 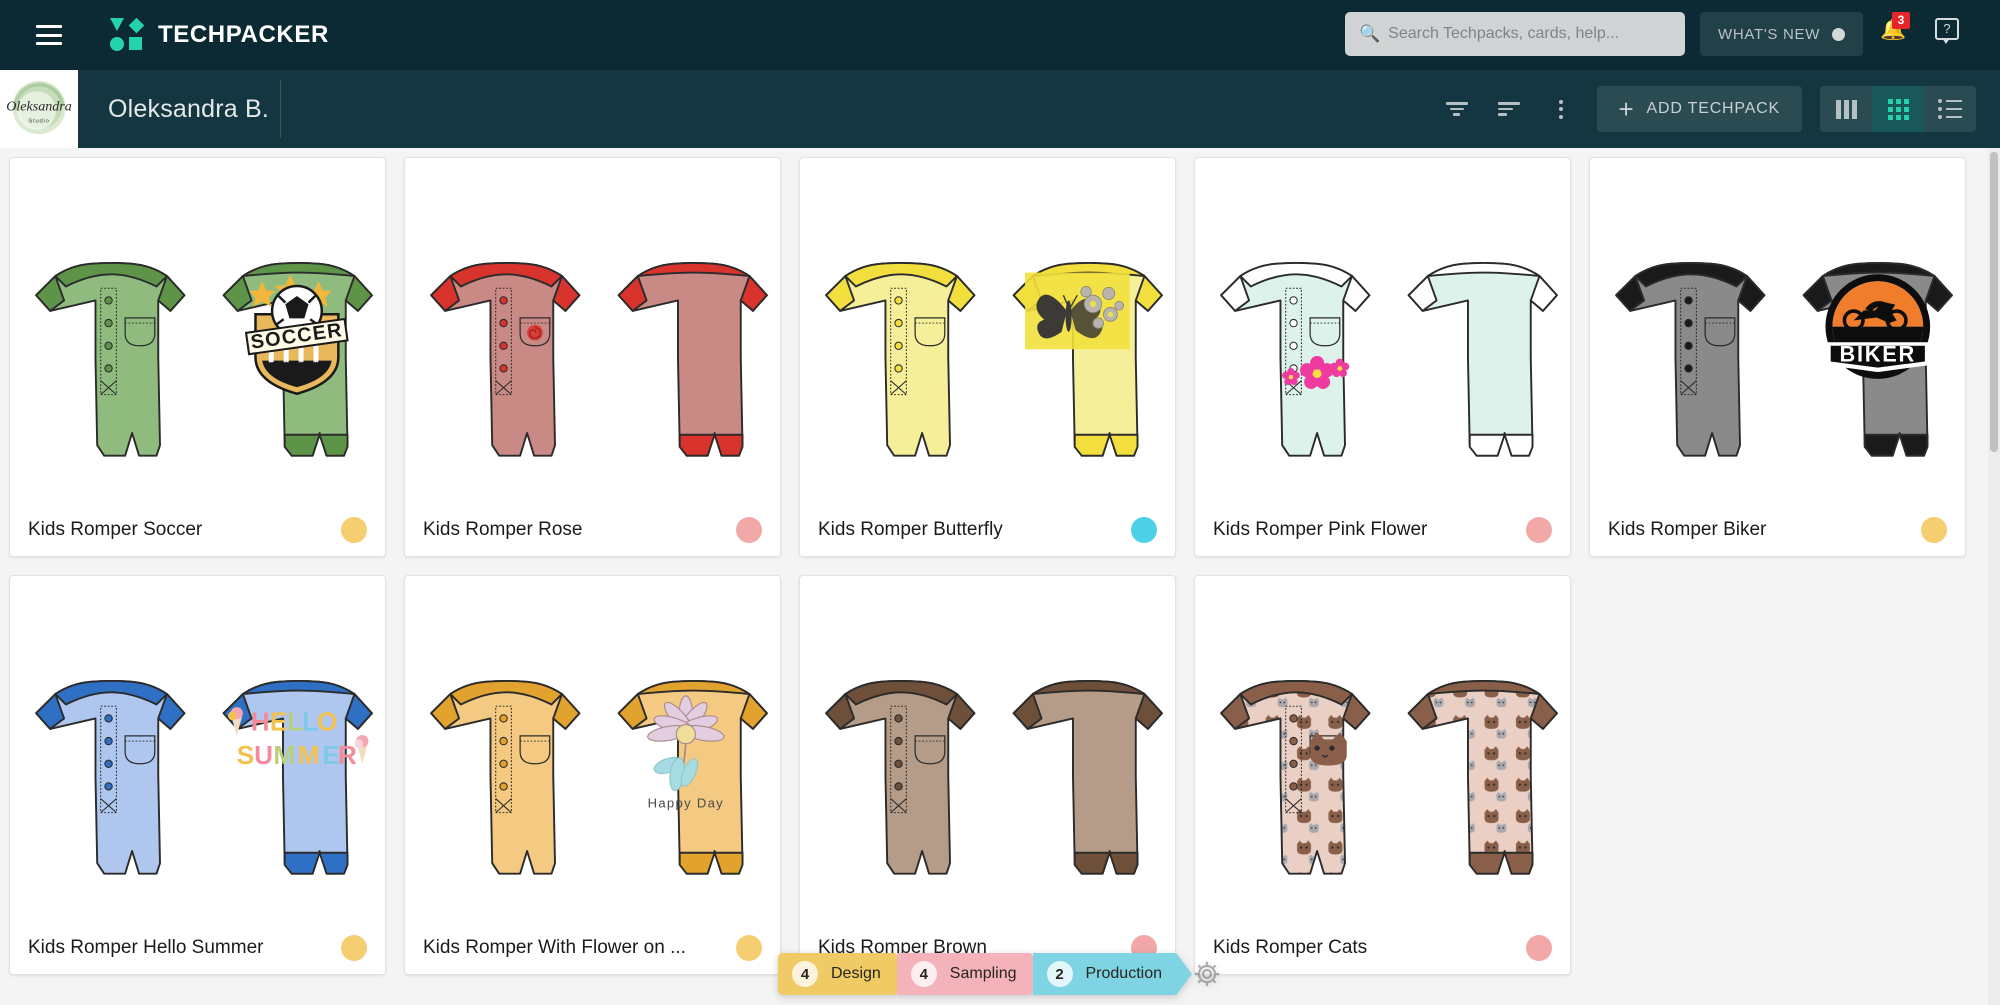 I want to click on techpack-title: Kids Romper Cats, so click(x=1290, y=947).